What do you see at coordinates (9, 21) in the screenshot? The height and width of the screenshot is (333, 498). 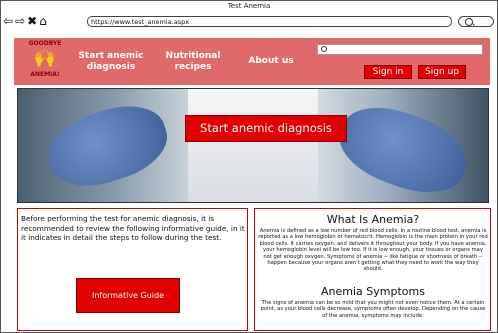 I see `back-arrow-icon: ⇦` at bounding box center [9, 21].